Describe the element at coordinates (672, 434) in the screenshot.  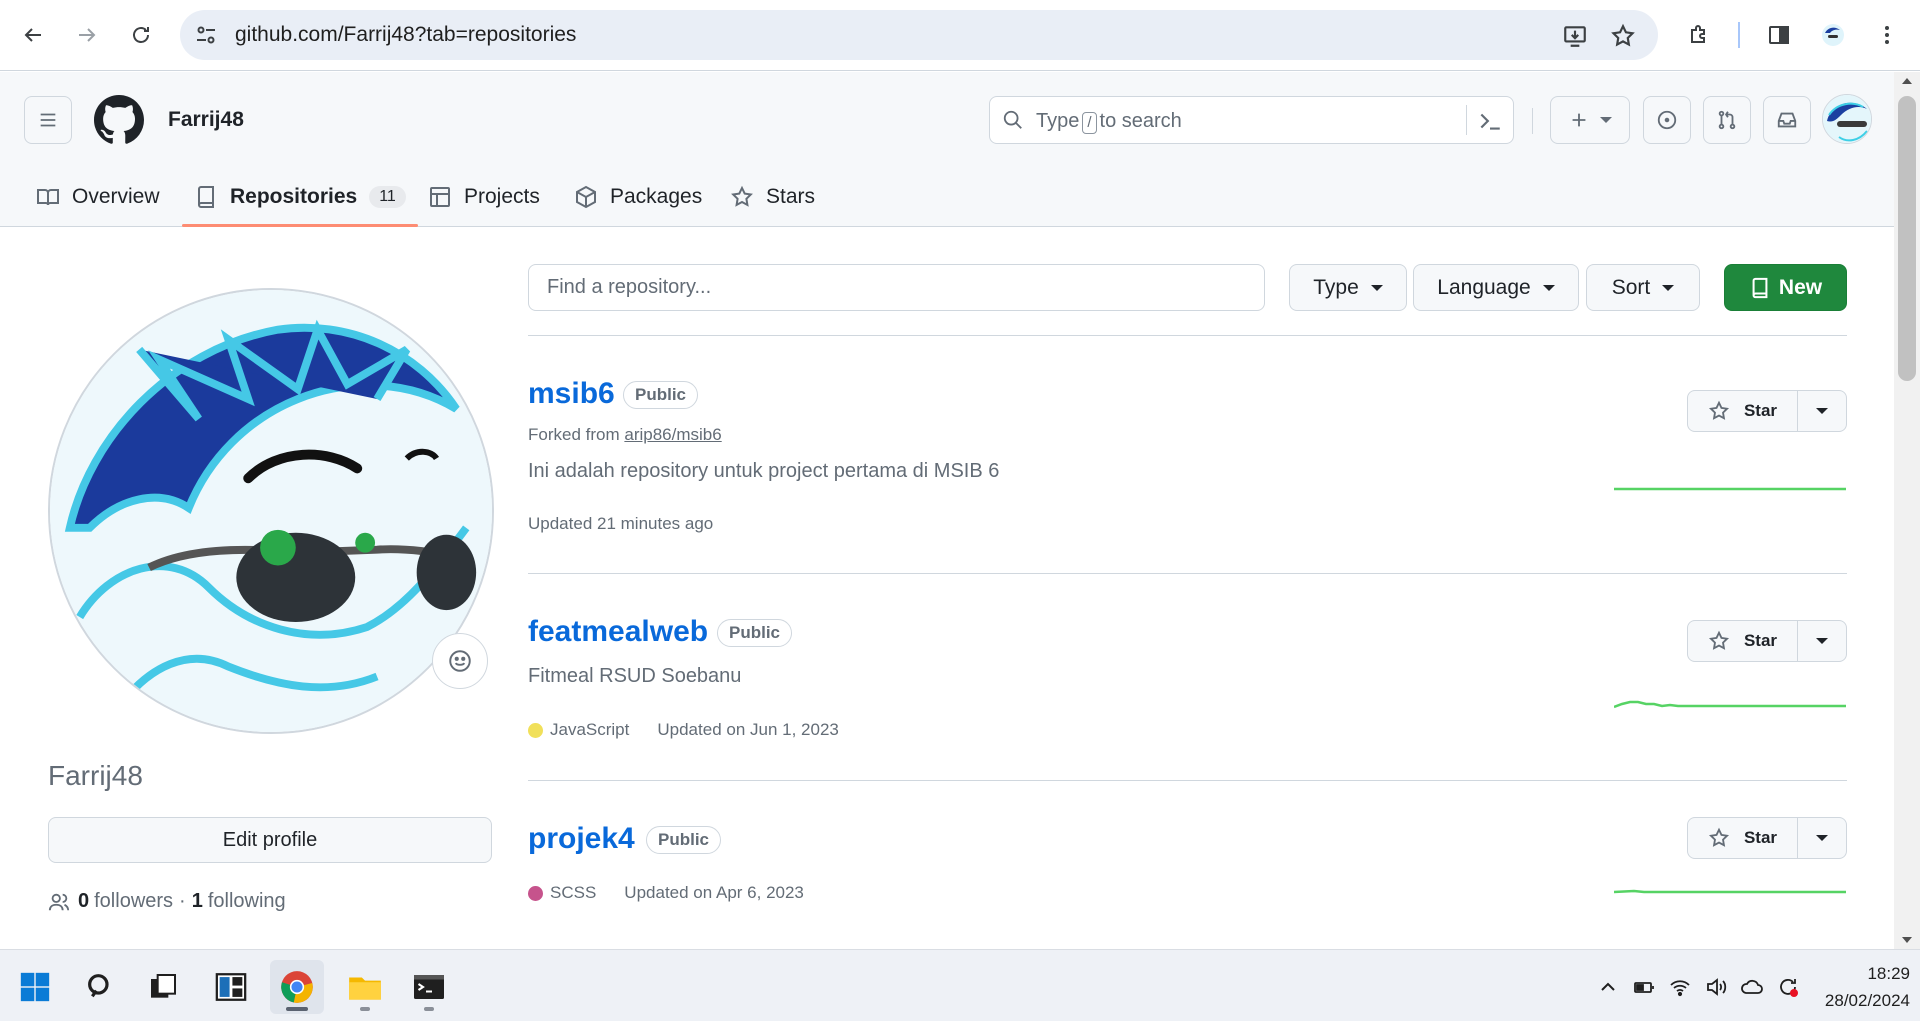
I see `fork-source-link: arip86/msib6` at that location.